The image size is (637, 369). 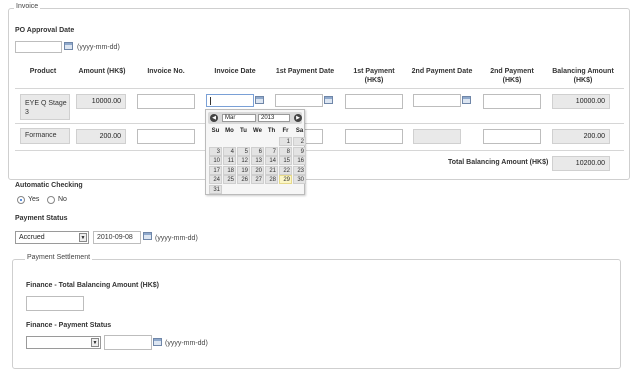 I want to click on month-select: Mar, so click(x=239, y=118).